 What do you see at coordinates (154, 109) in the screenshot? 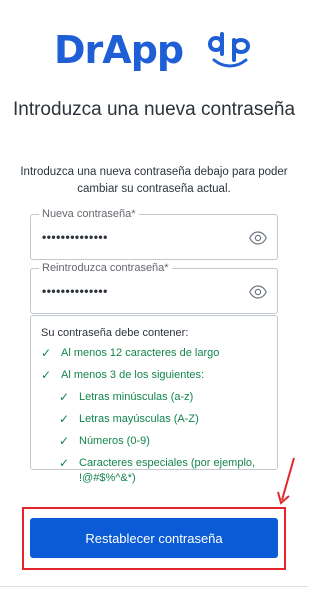
I see `page-title: Introduzca una nueva contraseña` at bounding box center [154, 109].